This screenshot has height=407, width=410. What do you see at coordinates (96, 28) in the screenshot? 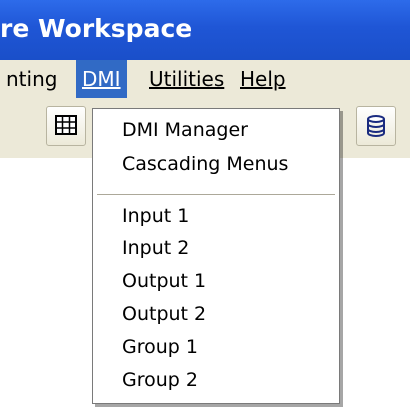
I see `window-title: re Workspace` at bounding box center [96, 28].